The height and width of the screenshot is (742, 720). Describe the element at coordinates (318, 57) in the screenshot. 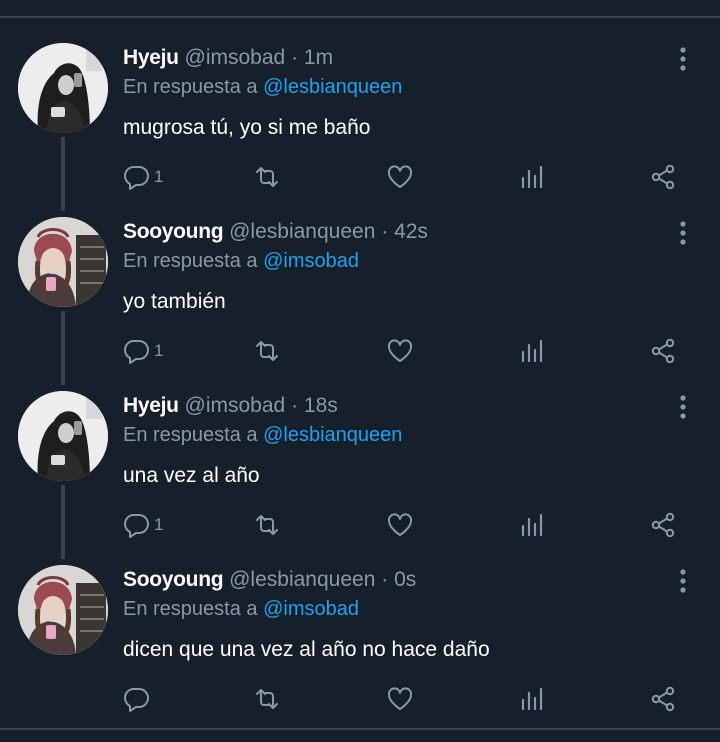

I see `timestamp: 1m` at that location.